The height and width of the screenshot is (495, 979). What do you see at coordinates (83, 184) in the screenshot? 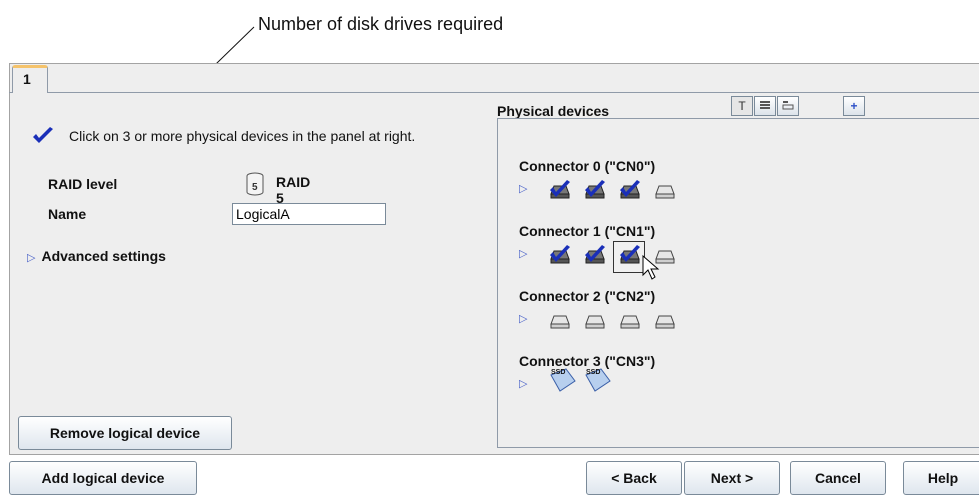
I see `raid-level-label: RAID level` at bounding box center [83, 184].